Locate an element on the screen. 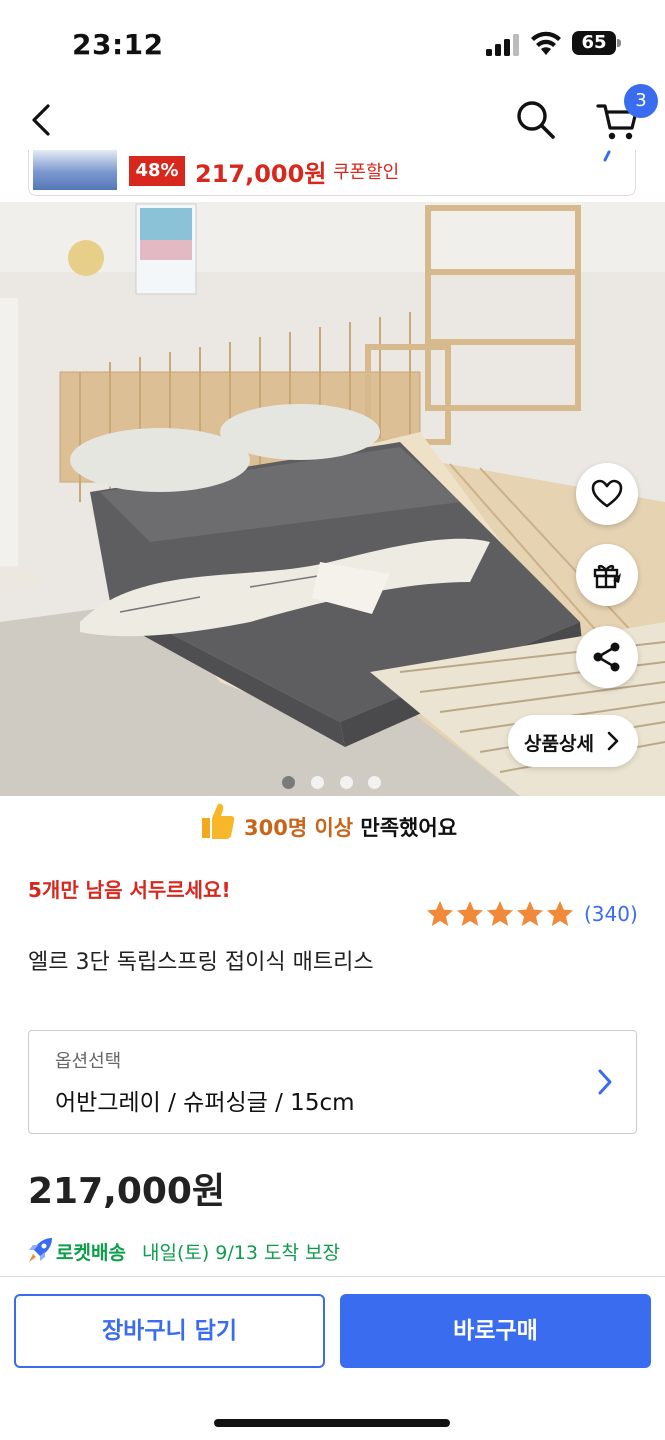 Image resolution: width=665 pixels, height=1440 pixels. cellular-signal-icon is located at coordinates (502, 45).